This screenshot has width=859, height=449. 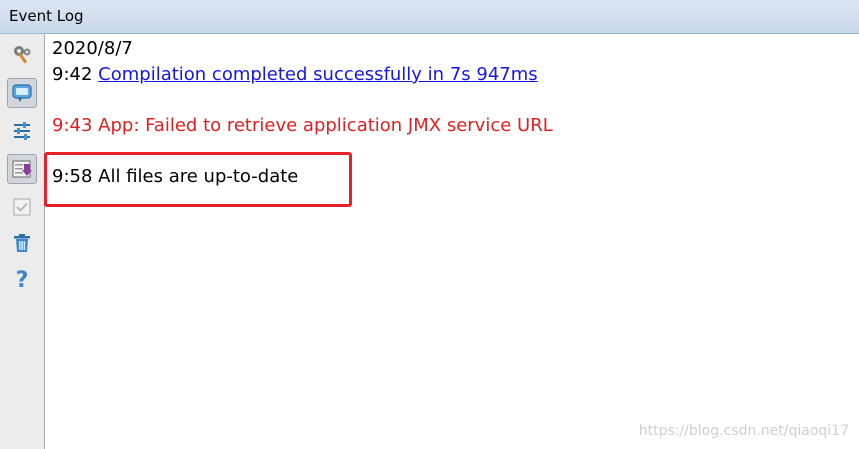 I want to click on filter-settings-icon, so click(x=22, y=131).